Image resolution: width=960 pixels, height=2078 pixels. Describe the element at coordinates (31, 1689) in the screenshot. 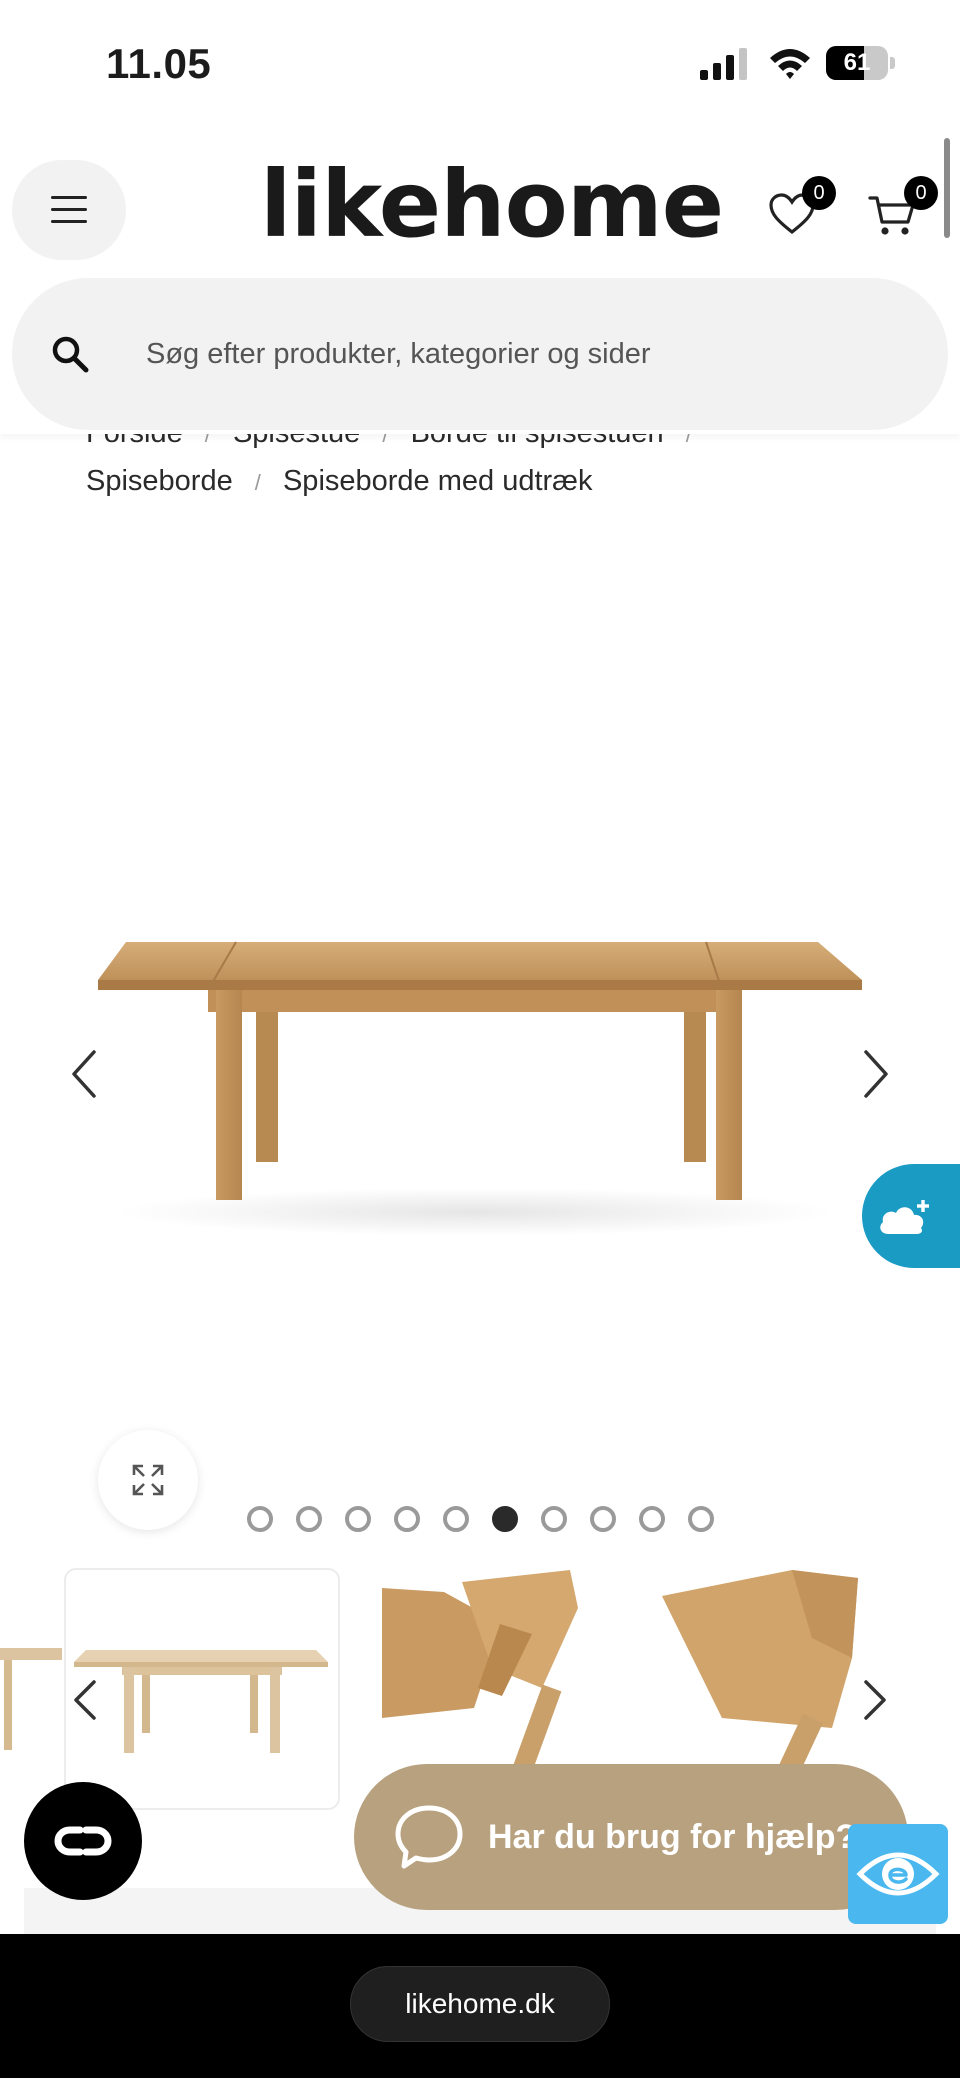

I see `thumbnail-prev` at that location.